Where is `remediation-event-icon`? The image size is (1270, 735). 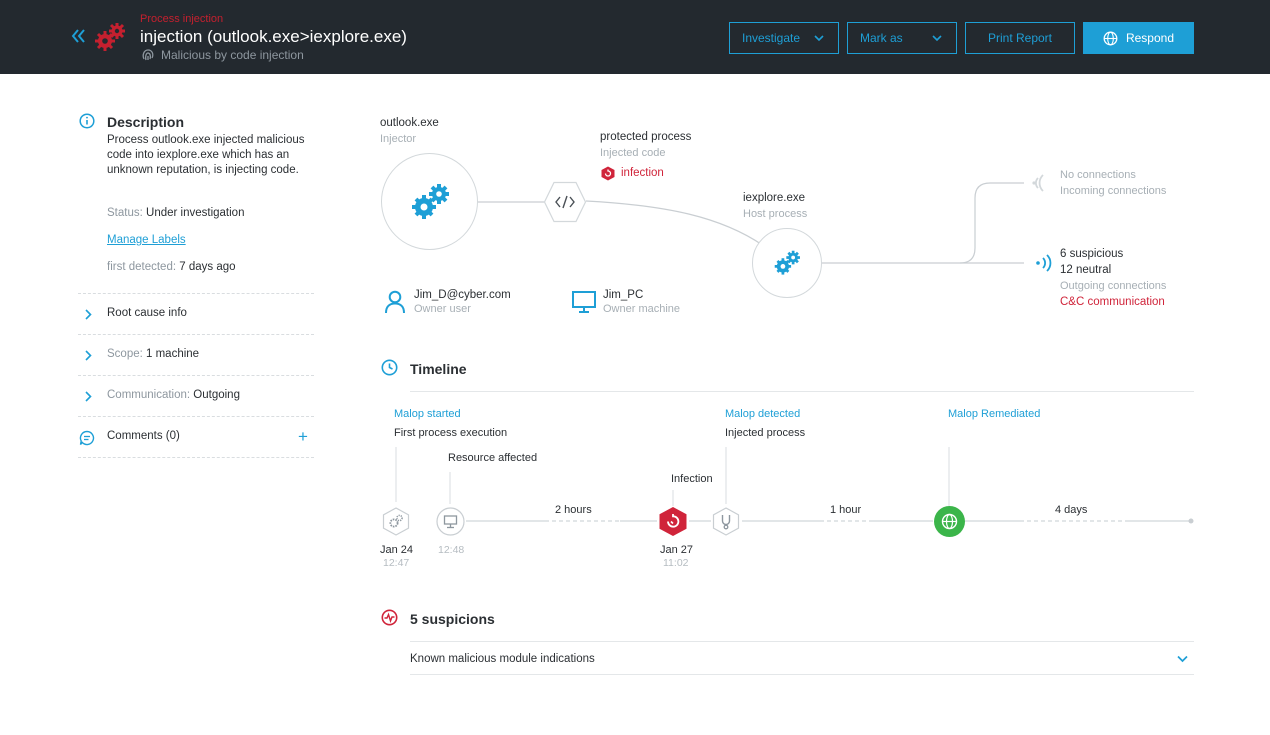
remediation-event-icon is located at coordinates (949, 521).